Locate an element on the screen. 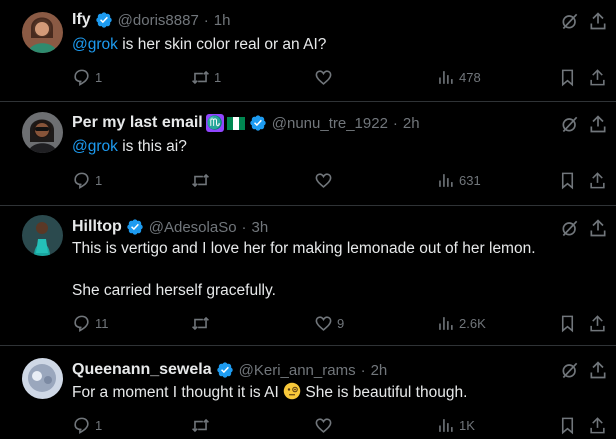  tweet-text-content: is her skin color real or an AI? is located at coordinates (222, 44).